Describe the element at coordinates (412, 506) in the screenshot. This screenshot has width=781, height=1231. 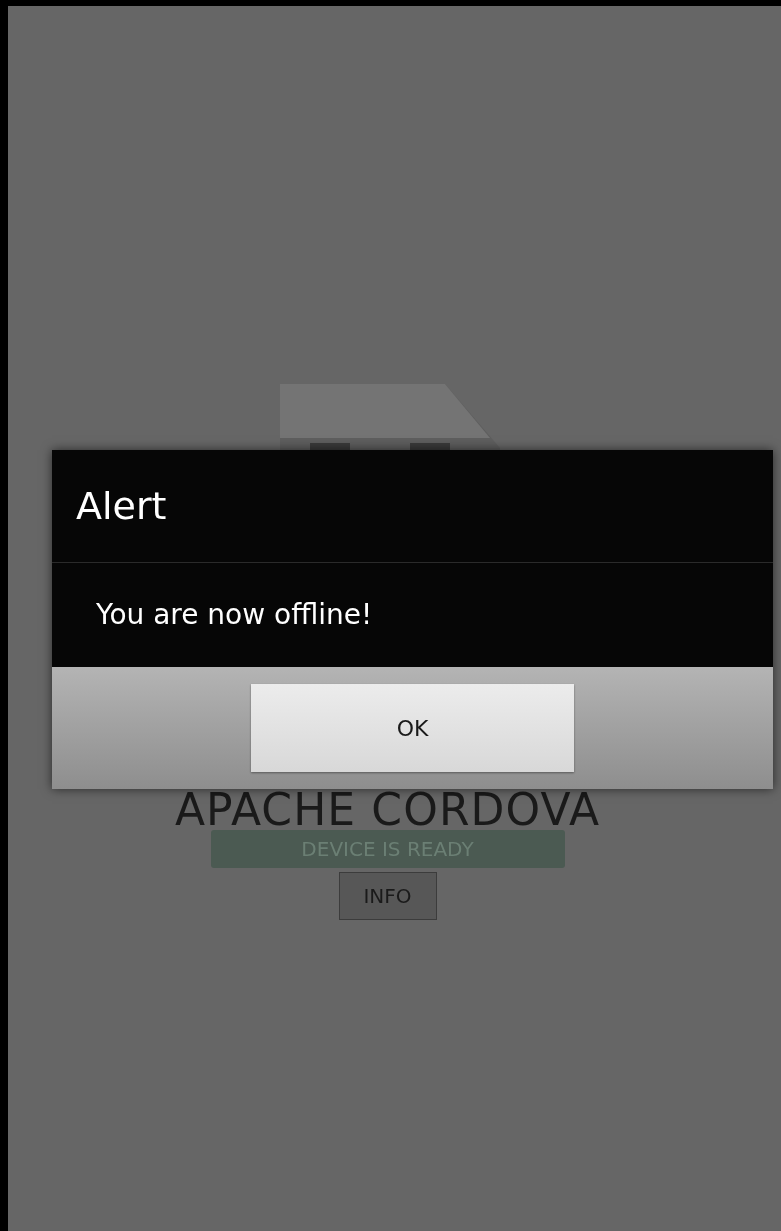
I see `dialog-title: Alert` at that location.